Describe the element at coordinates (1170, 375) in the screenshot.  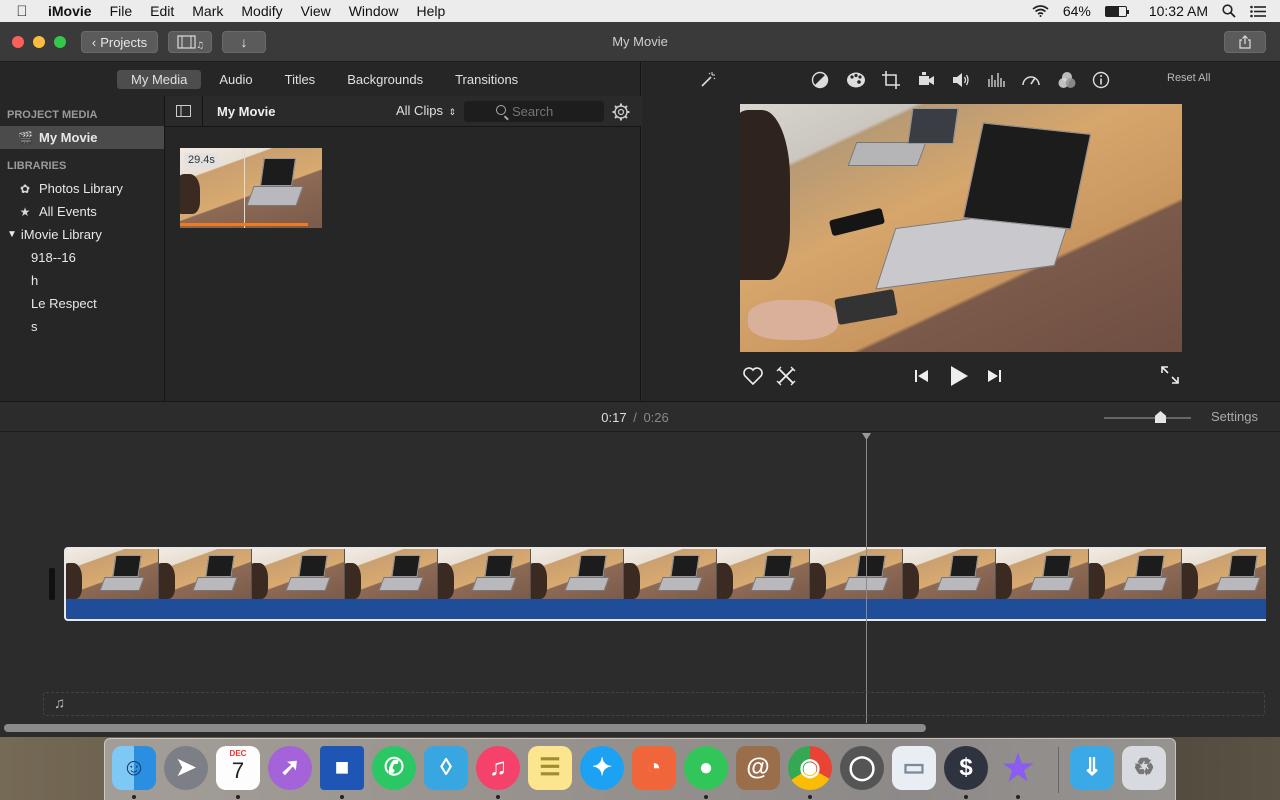
I see `fullscreen-icon` at that location.